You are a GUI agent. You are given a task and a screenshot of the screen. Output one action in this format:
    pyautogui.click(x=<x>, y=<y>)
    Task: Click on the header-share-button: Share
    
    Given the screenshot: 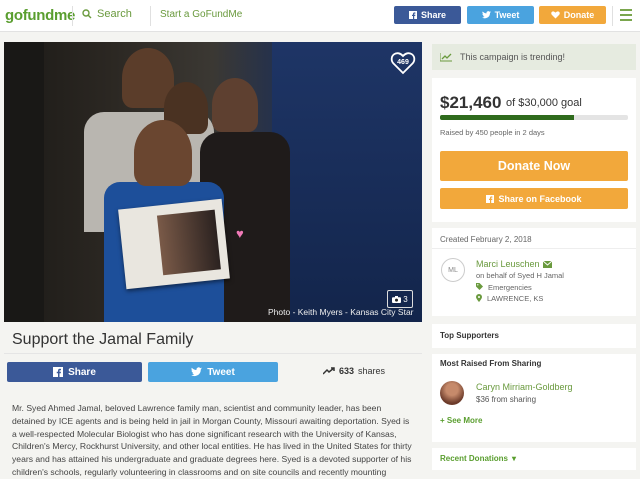 What is the action you would take?
    pyautogui.click(x=427, y=15)
    